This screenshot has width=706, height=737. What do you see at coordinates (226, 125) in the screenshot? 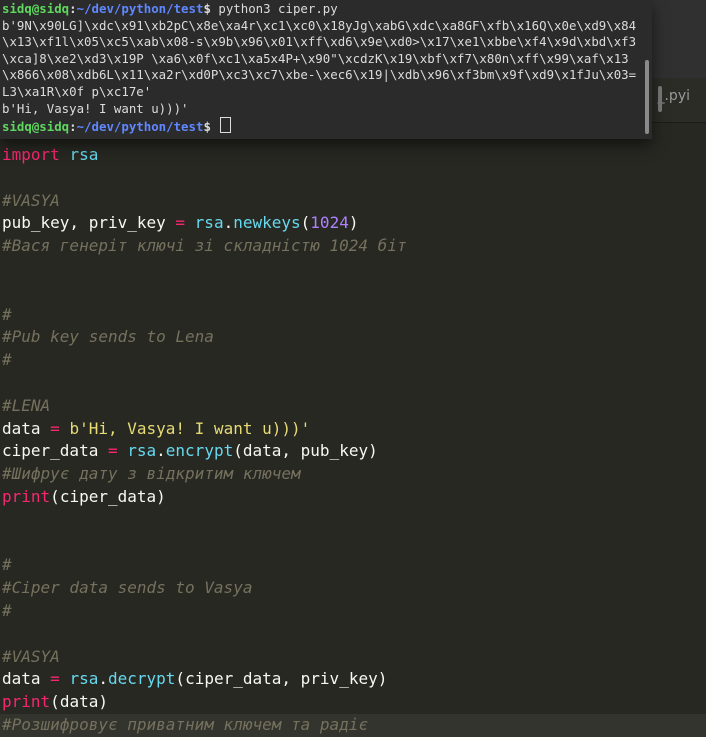
I see `terminal-cursor` at bounding box center [226, 125].